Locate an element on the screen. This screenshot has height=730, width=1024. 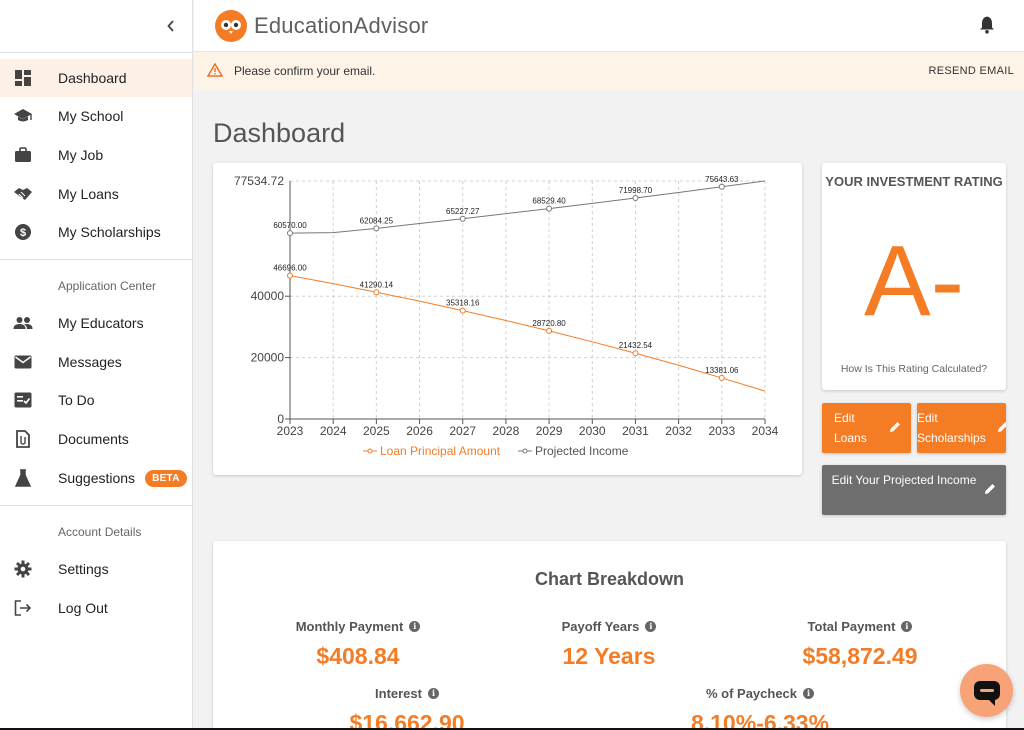
sidebar-item-my-educators: My Educators is located at coordinates (96, 323).